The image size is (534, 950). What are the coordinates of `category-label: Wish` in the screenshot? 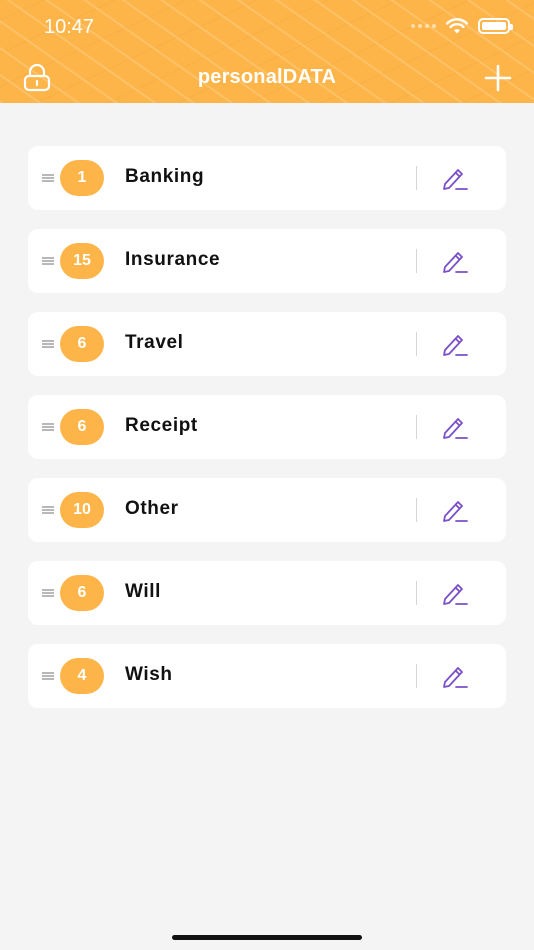 It's located at (149, 674).